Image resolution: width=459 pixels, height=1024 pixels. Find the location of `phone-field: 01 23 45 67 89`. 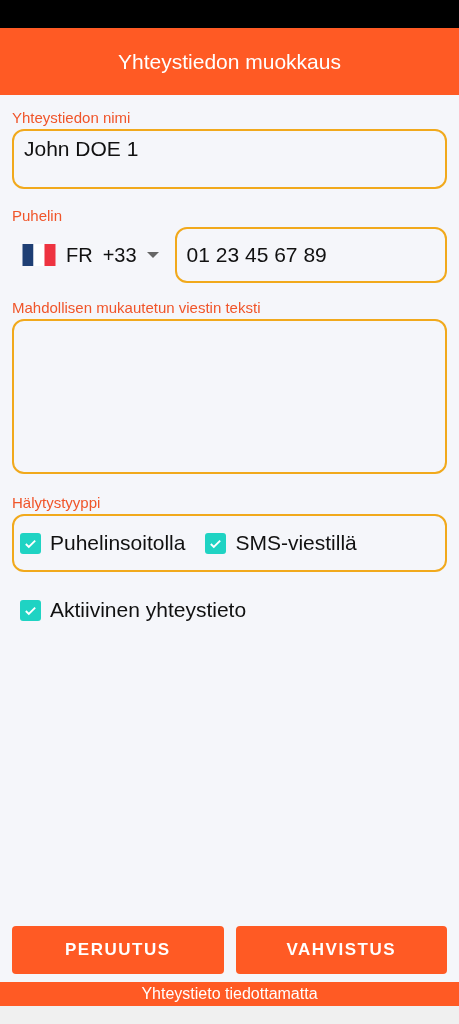

phone-field: 01 23 45 67 89 is located at coordinates (310, 255).